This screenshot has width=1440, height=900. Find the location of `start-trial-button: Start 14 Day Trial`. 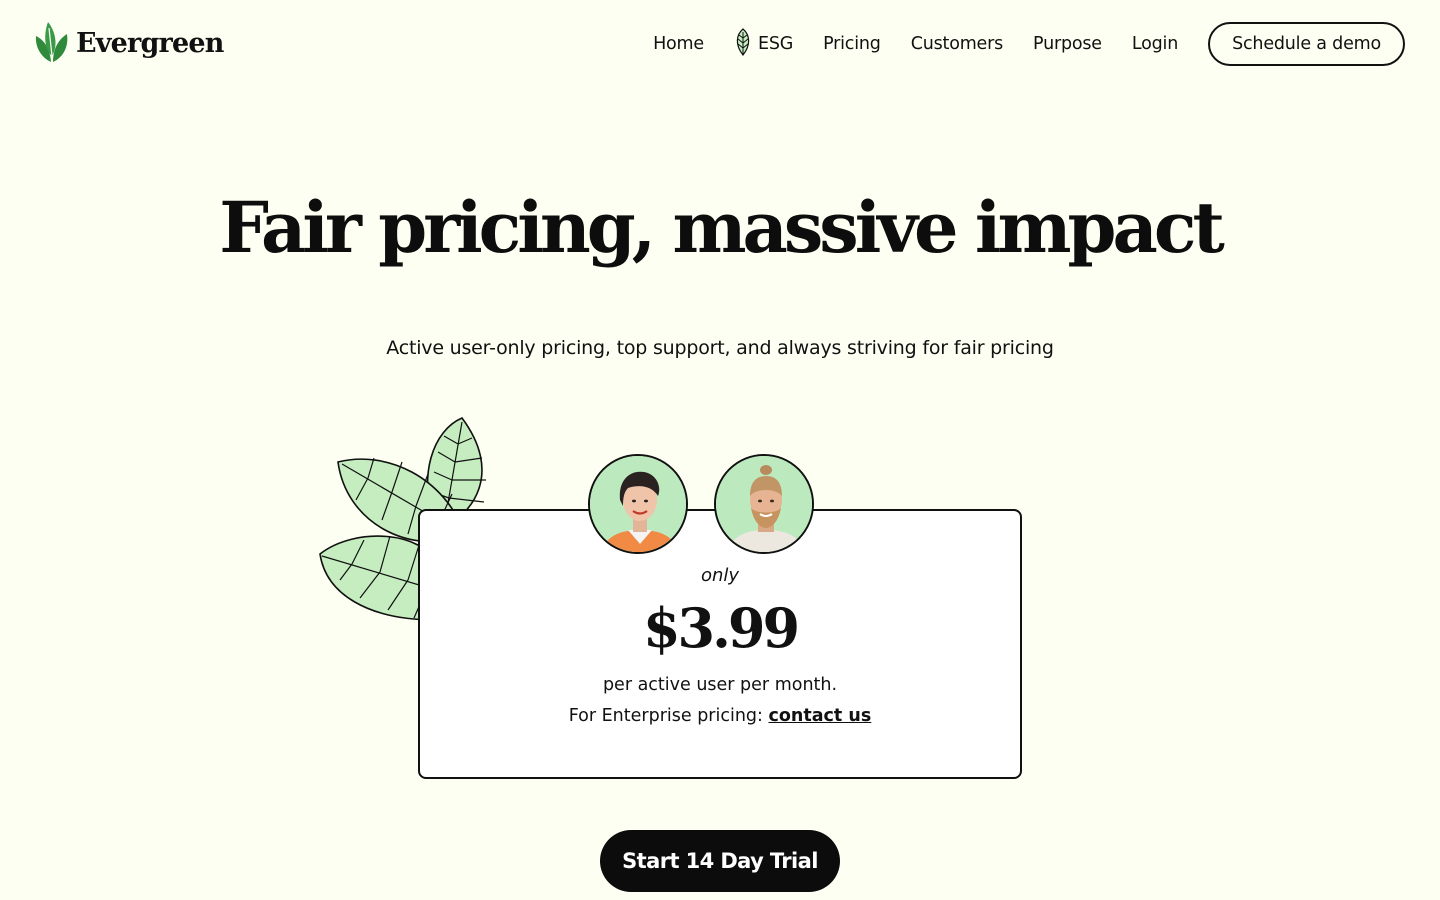

start-trial-button: Start 14 Day Trial is located at coordinates (720, 861).